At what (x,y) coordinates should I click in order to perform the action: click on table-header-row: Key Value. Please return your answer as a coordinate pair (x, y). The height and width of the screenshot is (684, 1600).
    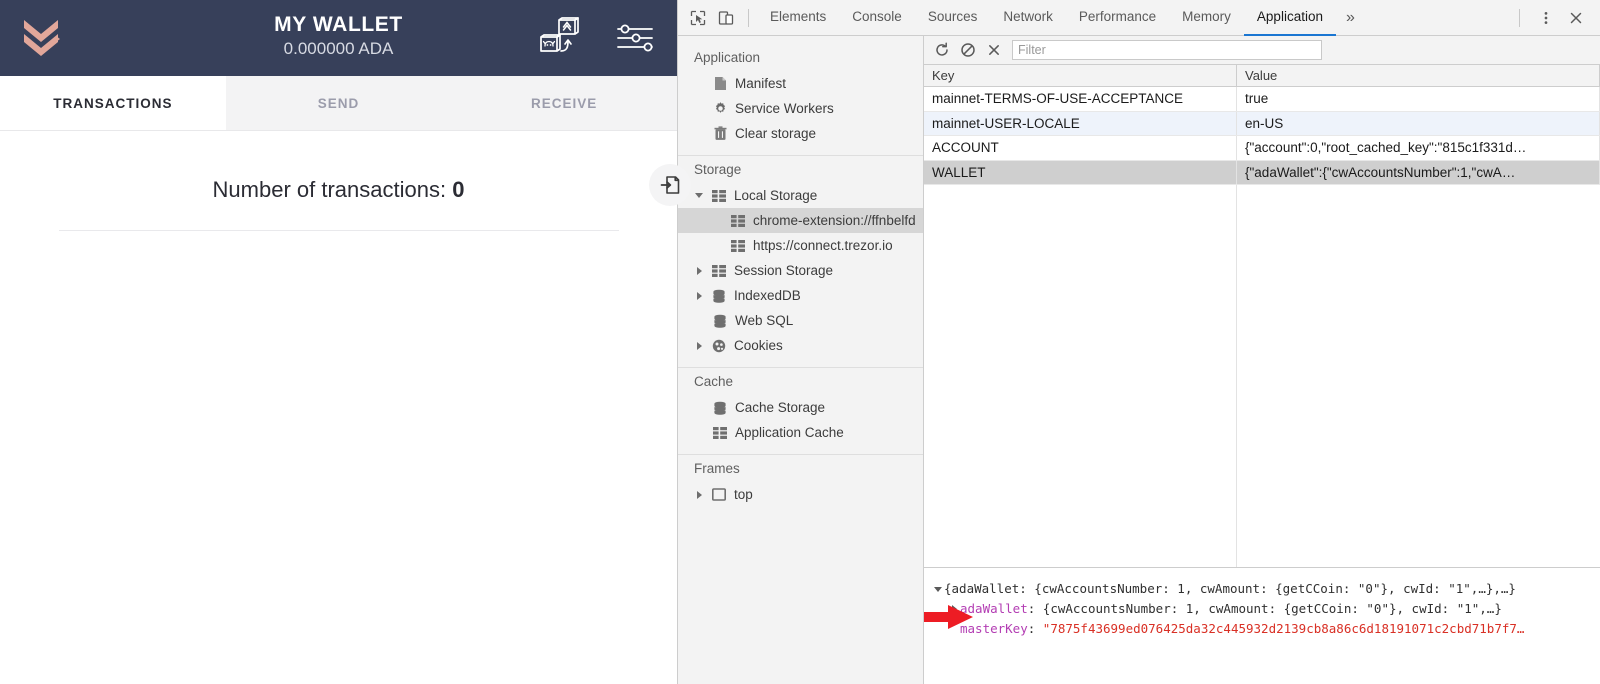
    Looking at the image, I should click on (1262, 76).